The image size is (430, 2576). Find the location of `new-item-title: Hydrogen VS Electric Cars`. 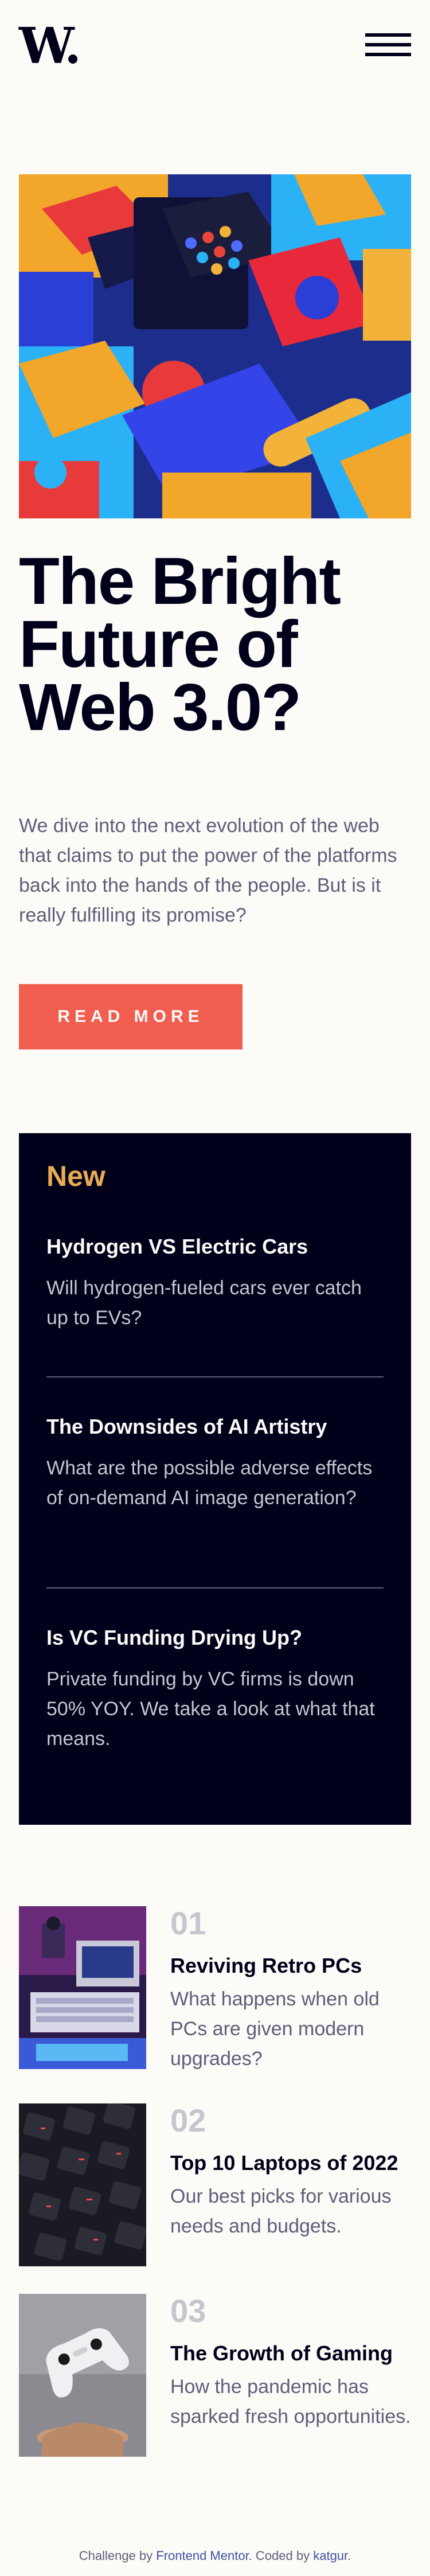

new-item-title: Hydrogen VS Electric Cars is located at coordinates (215, 1246).